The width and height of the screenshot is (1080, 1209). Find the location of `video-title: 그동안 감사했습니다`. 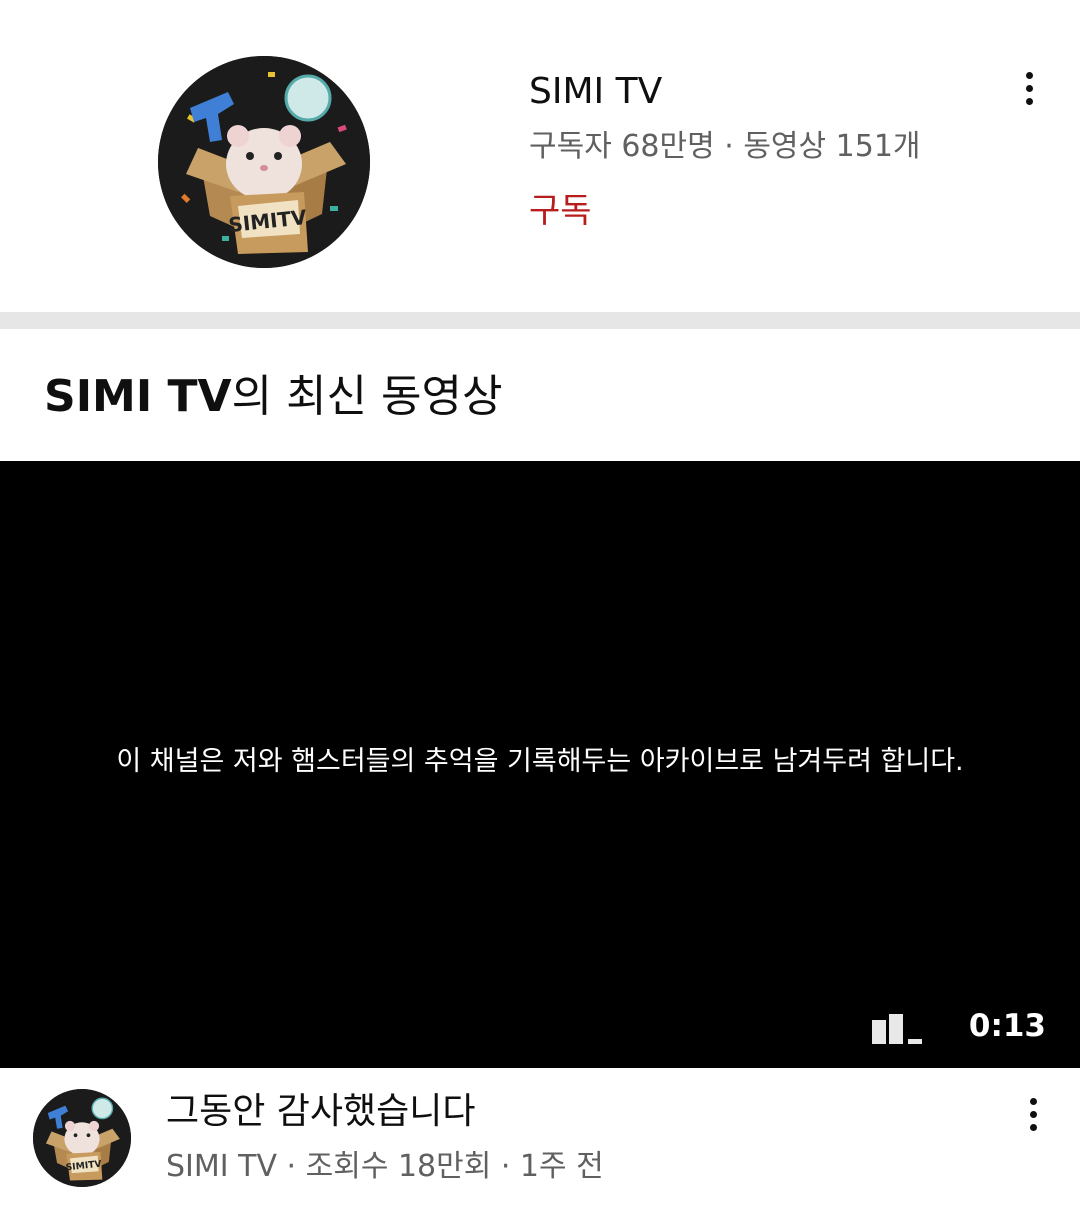

video-title: 그동안 감사했습니다 is located at coordinates (321, 1111).